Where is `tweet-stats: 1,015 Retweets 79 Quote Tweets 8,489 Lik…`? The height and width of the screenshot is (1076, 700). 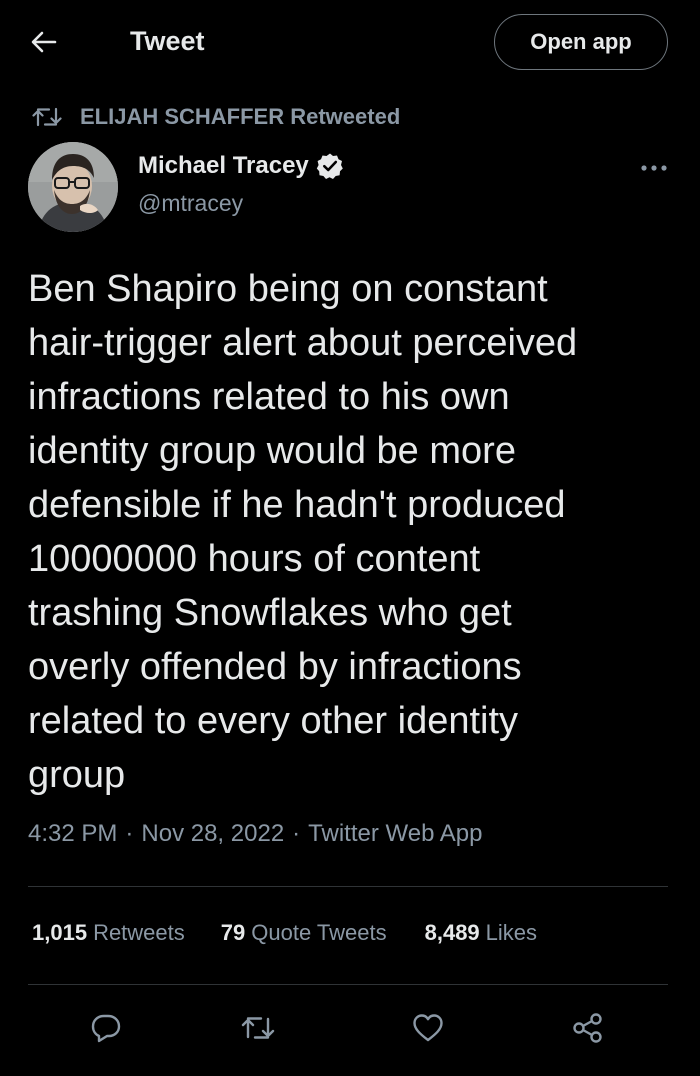 tweet-stats: 1,015 Retweets 79 Quote Tweets 8,489 Lik… is located at coordinates (284, 933).